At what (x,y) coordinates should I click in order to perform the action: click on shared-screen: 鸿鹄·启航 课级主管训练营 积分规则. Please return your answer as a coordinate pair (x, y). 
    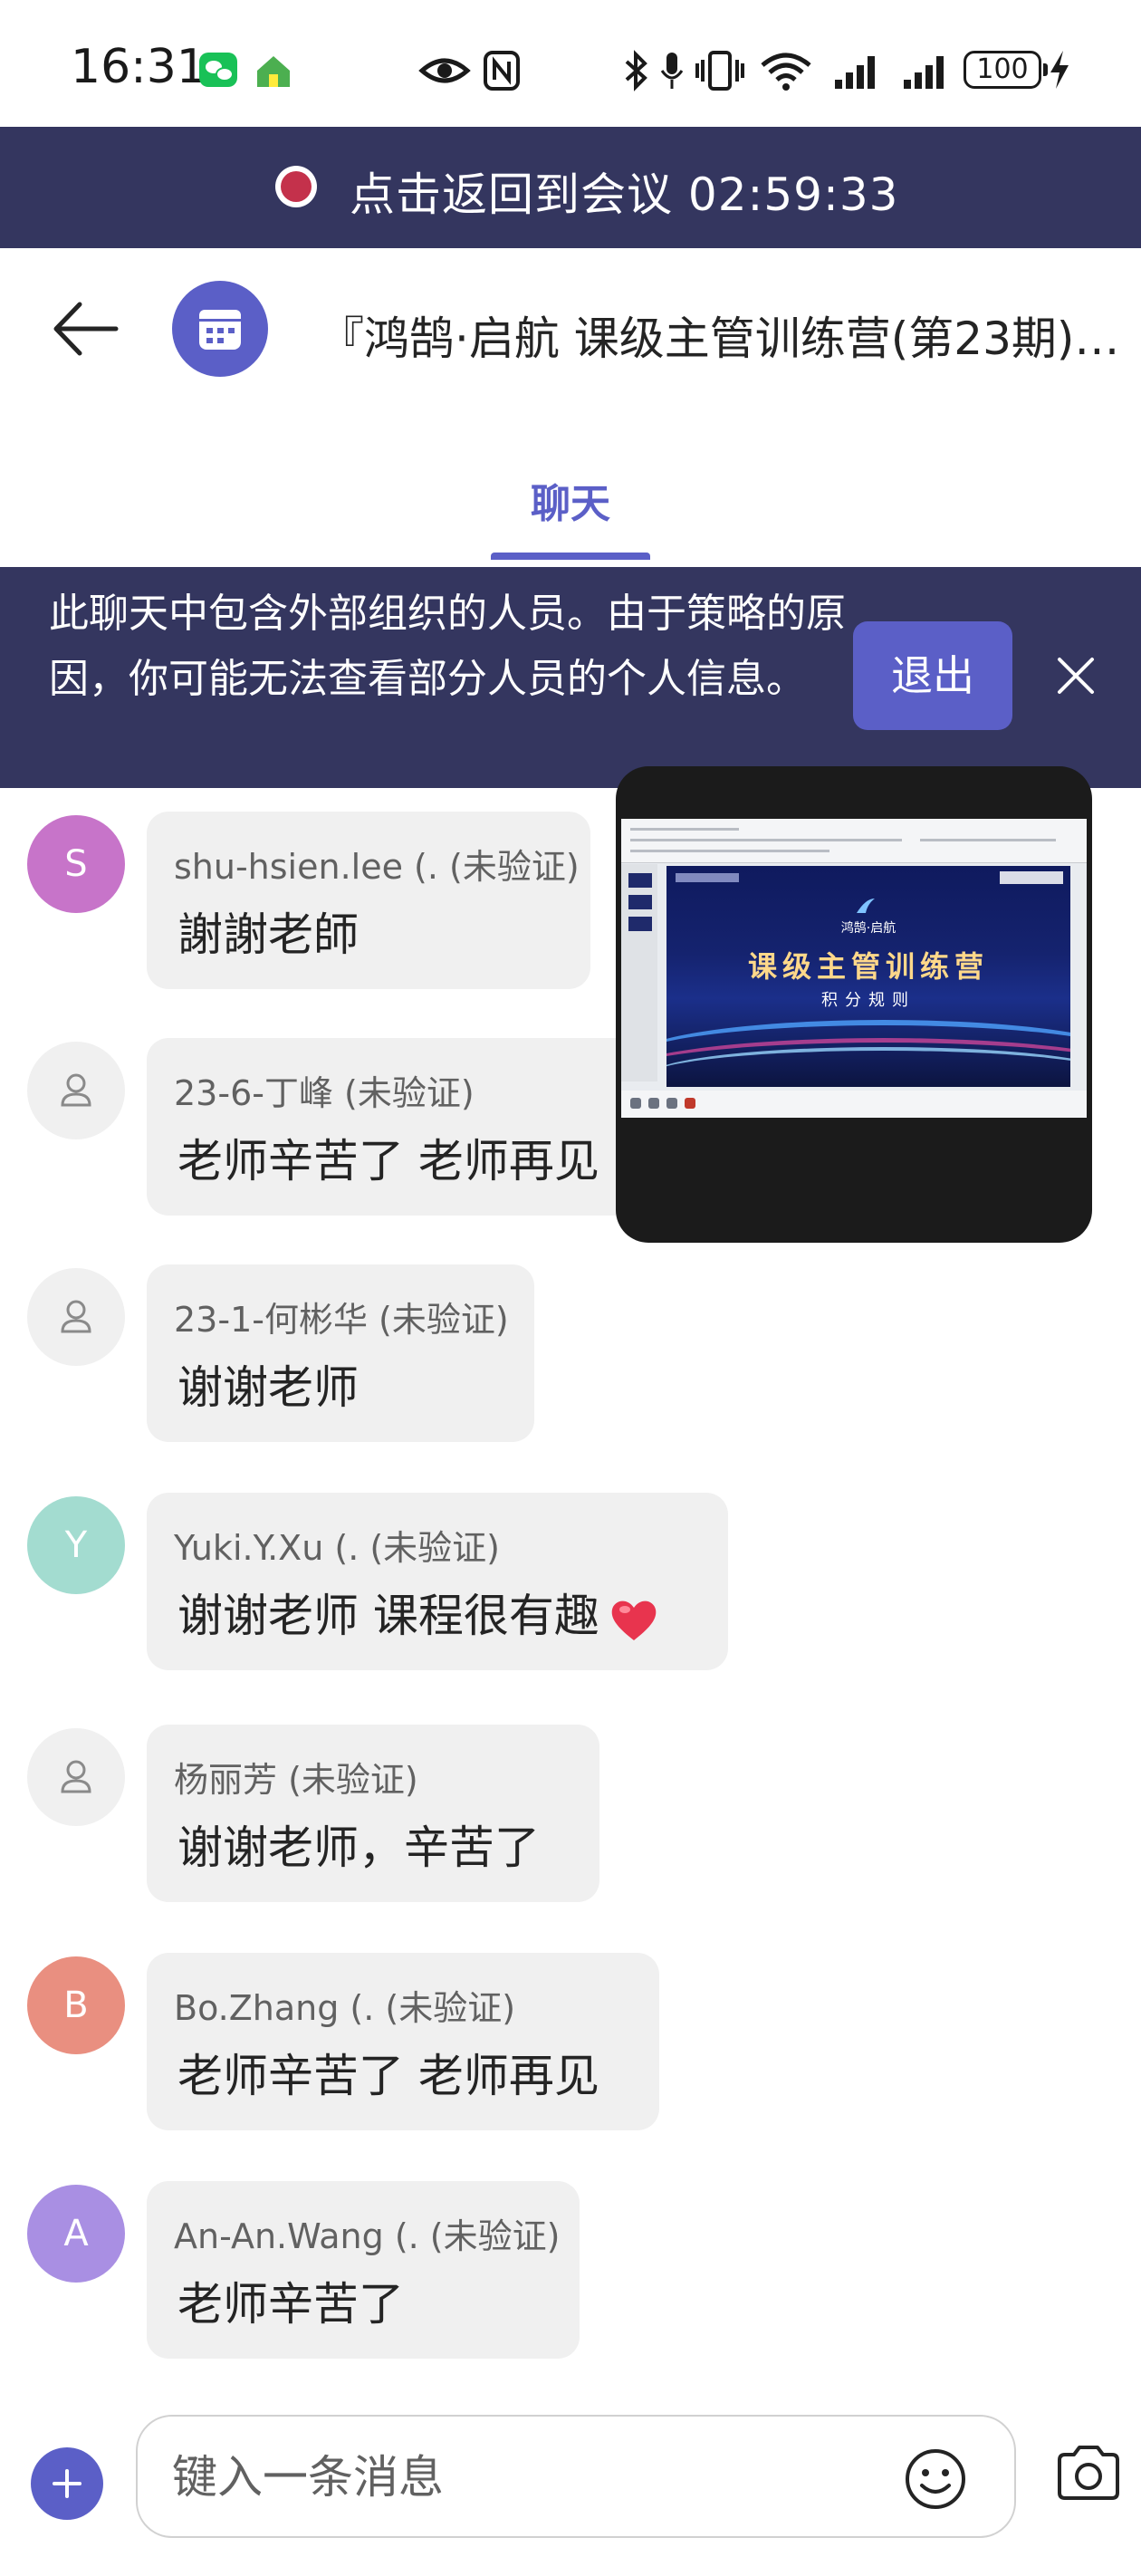
    Looking at the image, I should click on (854, 968).